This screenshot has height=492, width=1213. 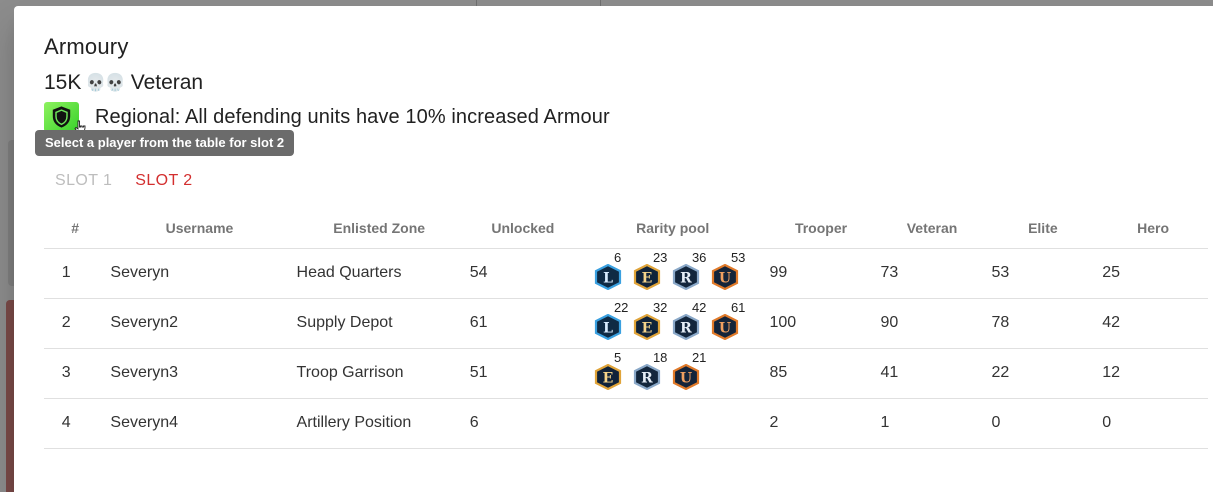 I want to click on subtitle-amount: 15K, so click(x=63, y=82).